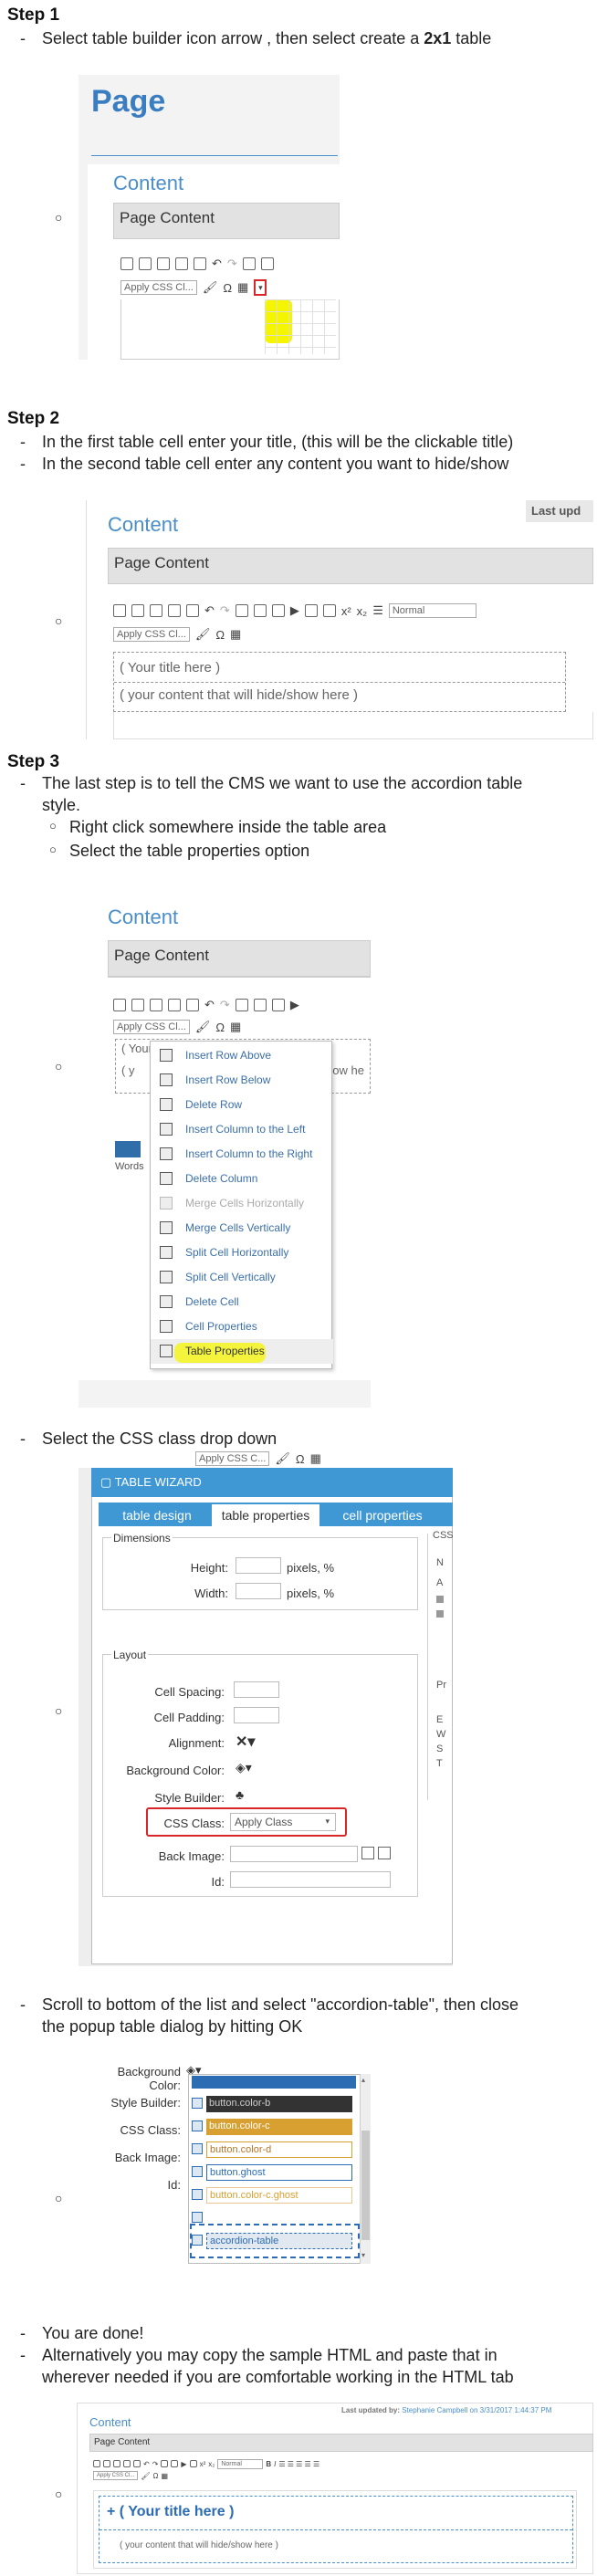 This screenshot has height=2576, width=597. What do you see at coordinates (265, 1515) in the screenshot?
I see `tab-table-properties: table properties` at bounding box center [265, 1515].